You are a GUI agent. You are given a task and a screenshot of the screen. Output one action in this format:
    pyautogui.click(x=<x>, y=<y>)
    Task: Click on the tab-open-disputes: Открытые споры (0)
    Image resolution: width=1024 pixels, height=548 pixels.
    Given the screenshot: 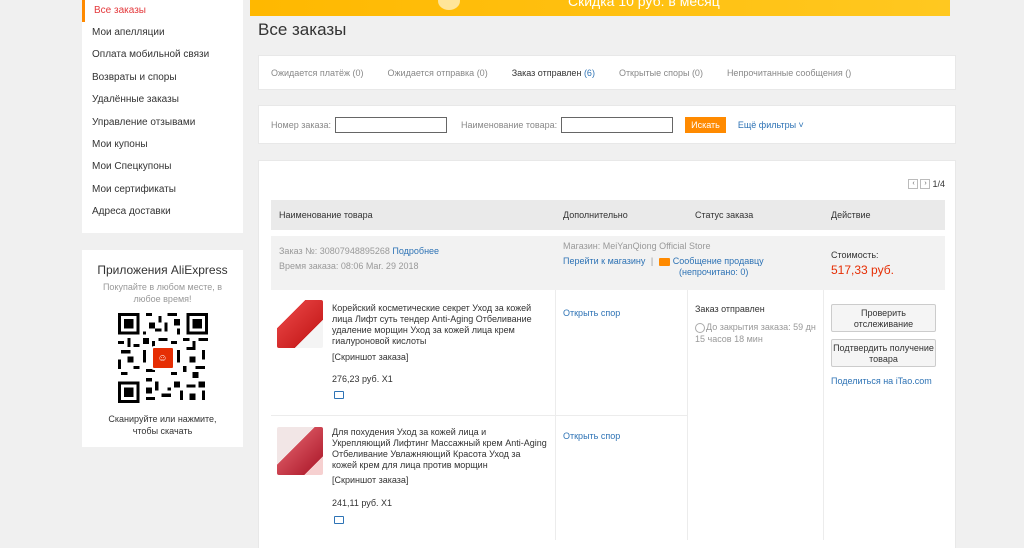 What is the action you would take?
    pyautogui.click(x=661, y=73)
    